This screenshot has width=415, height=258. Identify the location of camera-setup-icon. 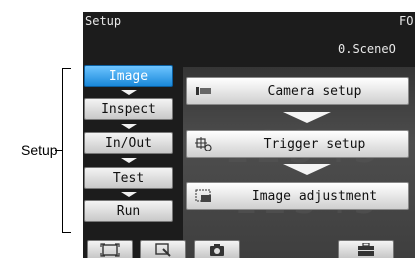
(204, 91).